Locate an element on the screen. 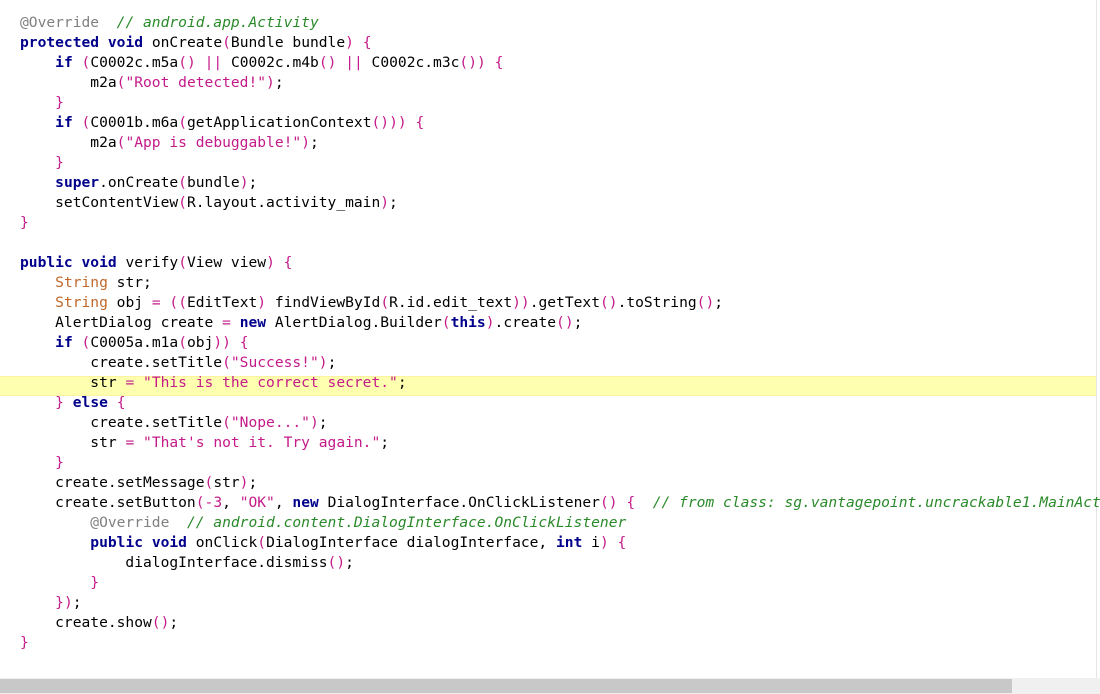 Image resolution: width=1100 pixels, height=694 pixels. code-token: str; is located at coordinates (129, 282).